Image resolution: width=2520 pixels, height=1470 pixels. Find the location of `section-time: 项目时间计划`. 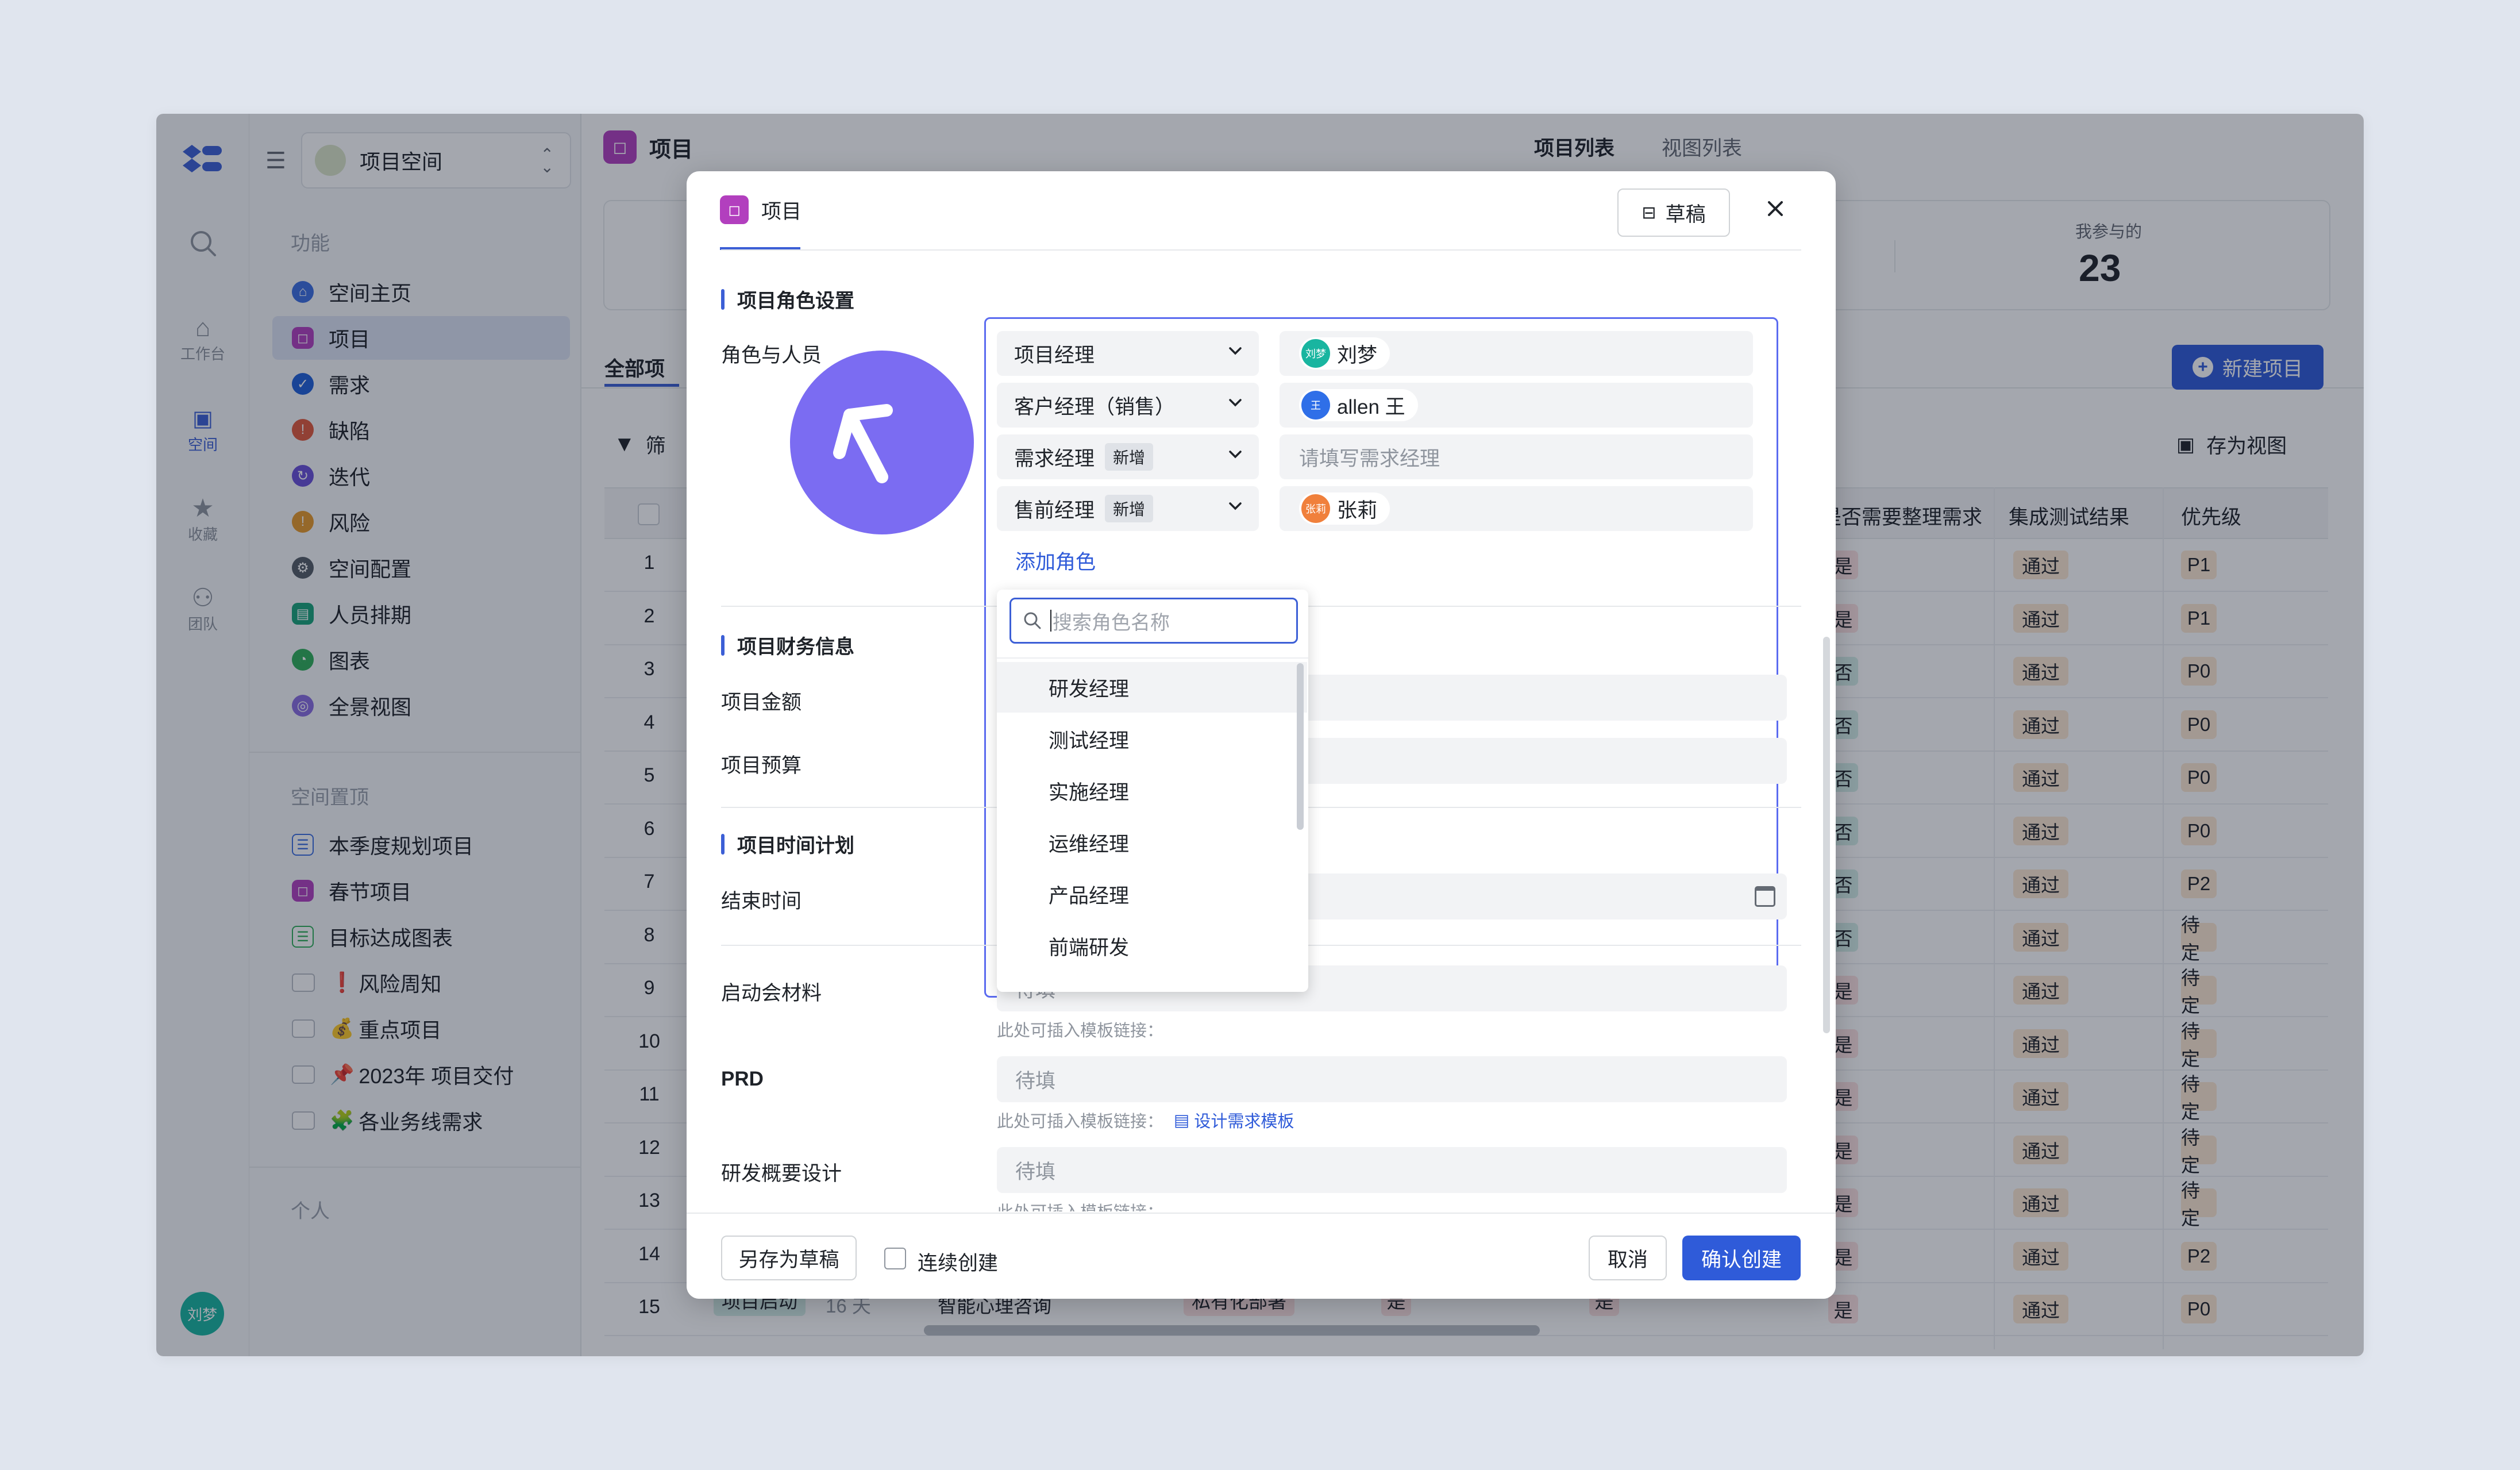

section-time: 项目时间计划 is located at coordinates (788, 844).